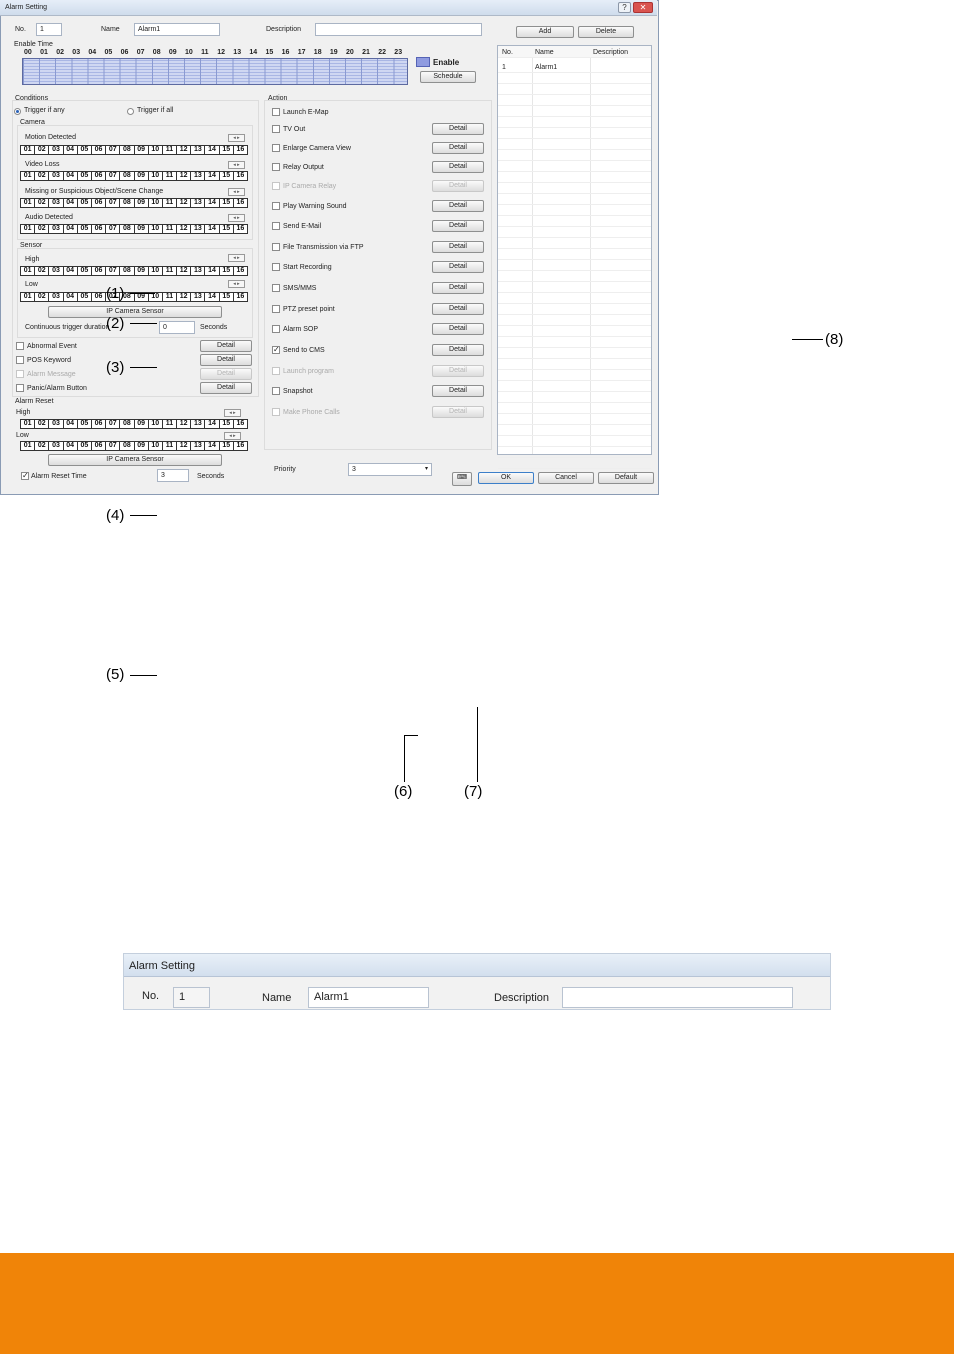 This screenshot has height=1354, width=954. What do you see at coordinates (378, 350) in the screenshot?
I see `action-row: Send to CMS Detail` at bounding box center [378, 350].